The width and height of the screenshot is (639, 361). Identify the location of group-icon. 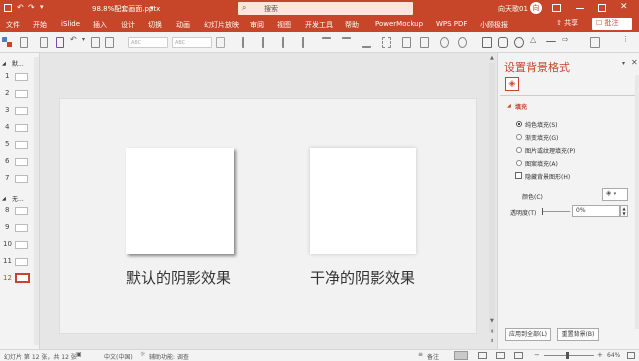
(386, 42).